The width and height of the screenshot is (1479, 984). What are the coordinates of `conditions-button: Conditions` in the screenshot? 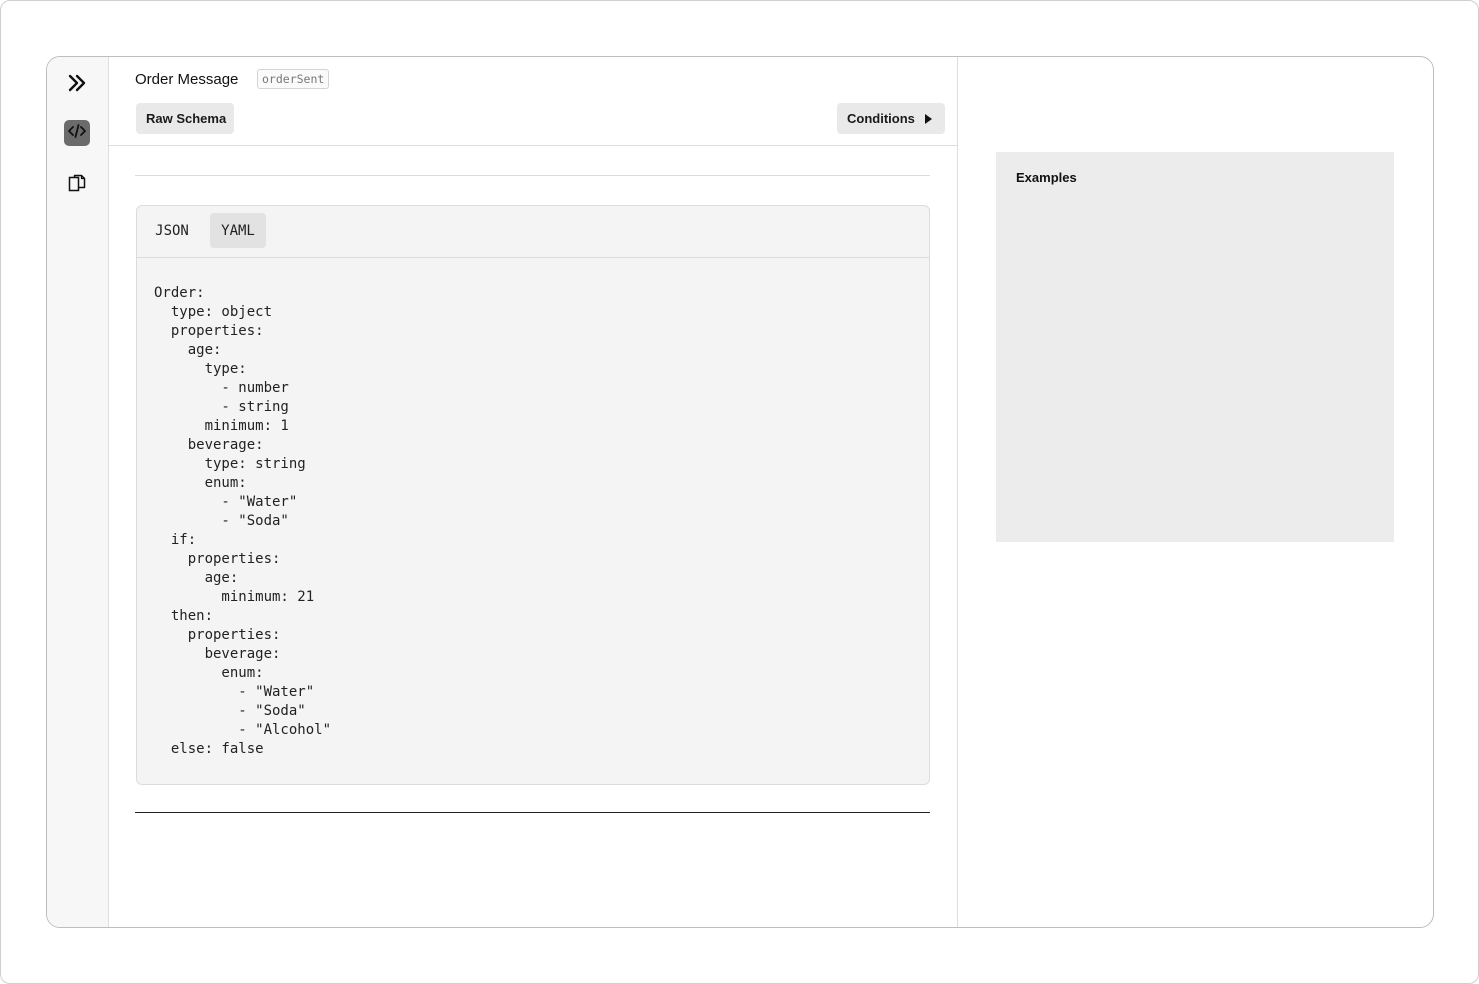 It's located at (891, 118).